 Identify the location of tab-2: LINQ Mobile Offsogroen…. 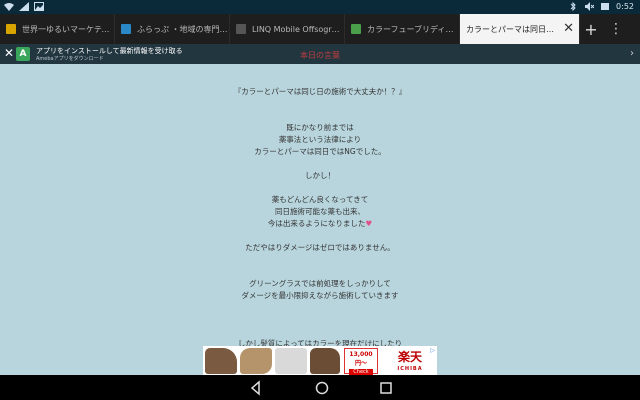
(287, 29).